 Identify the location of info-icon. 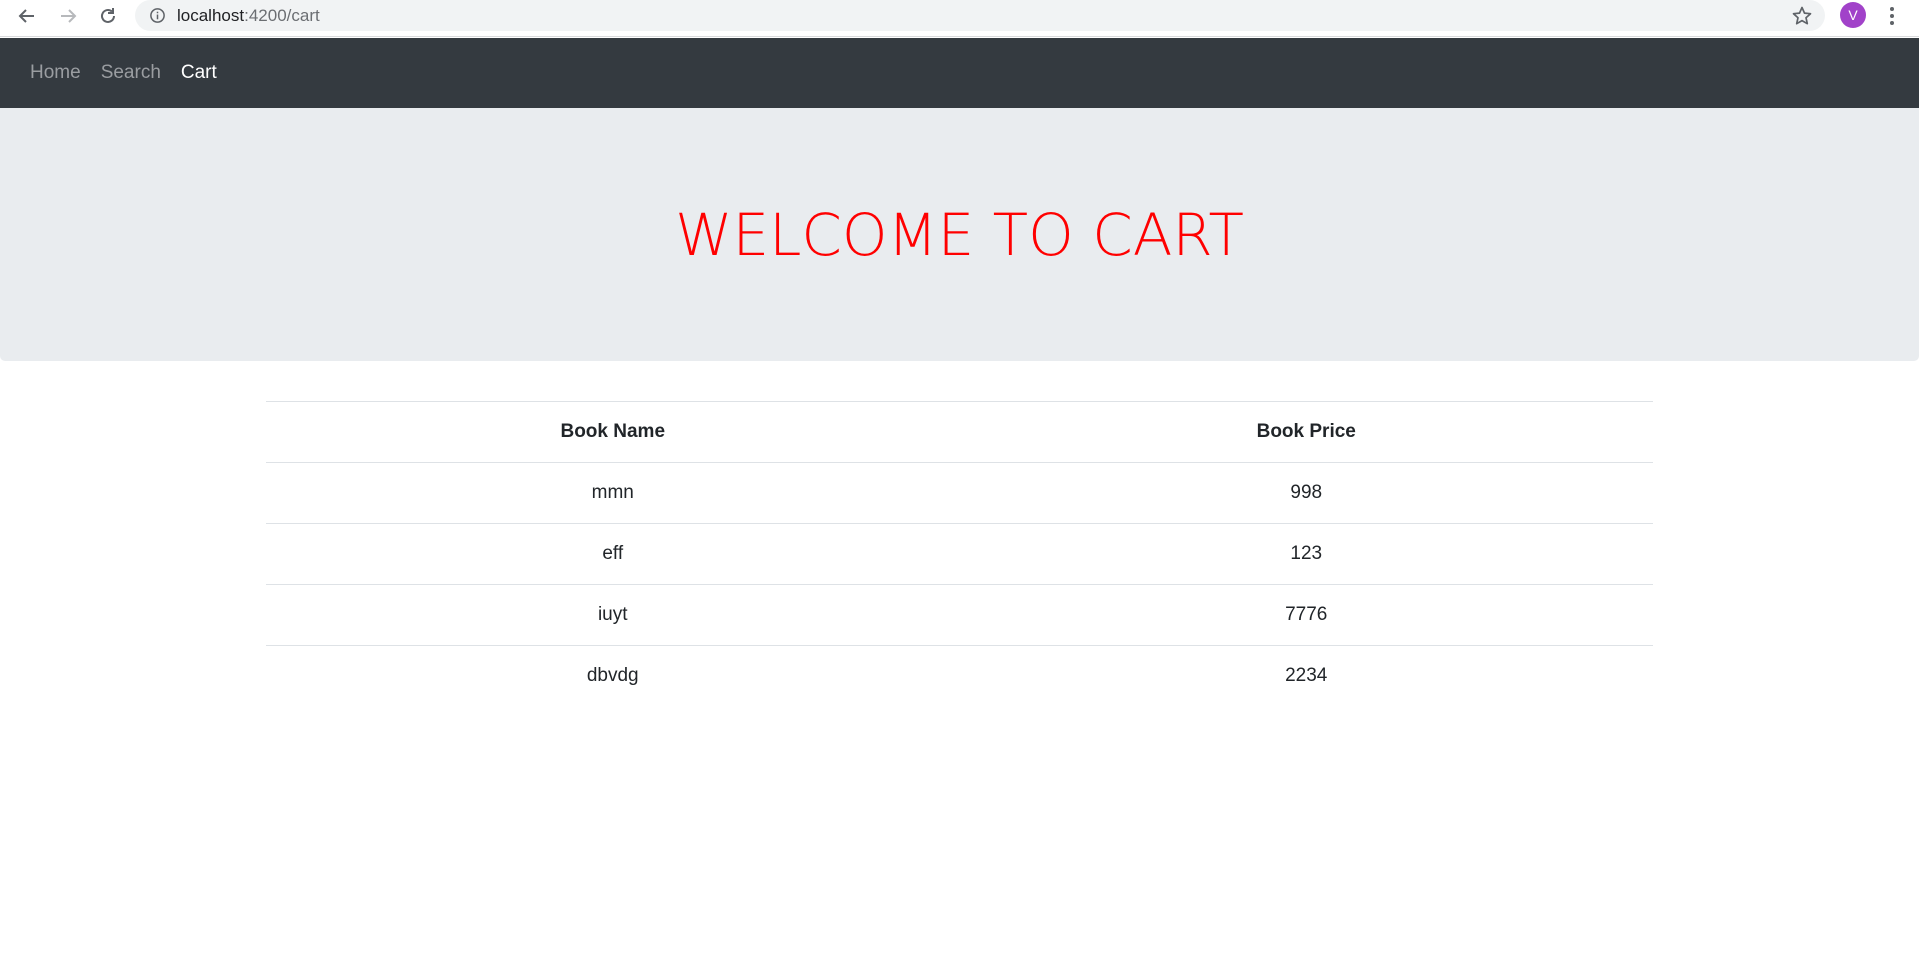
(157, 15).